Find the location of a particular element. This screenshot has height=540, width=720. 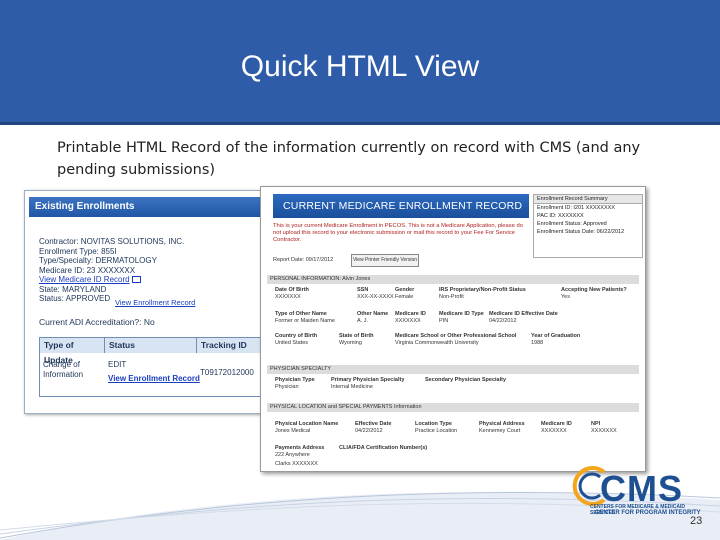

record-field: Other Name A. J. is located at coordinates (372, 317).